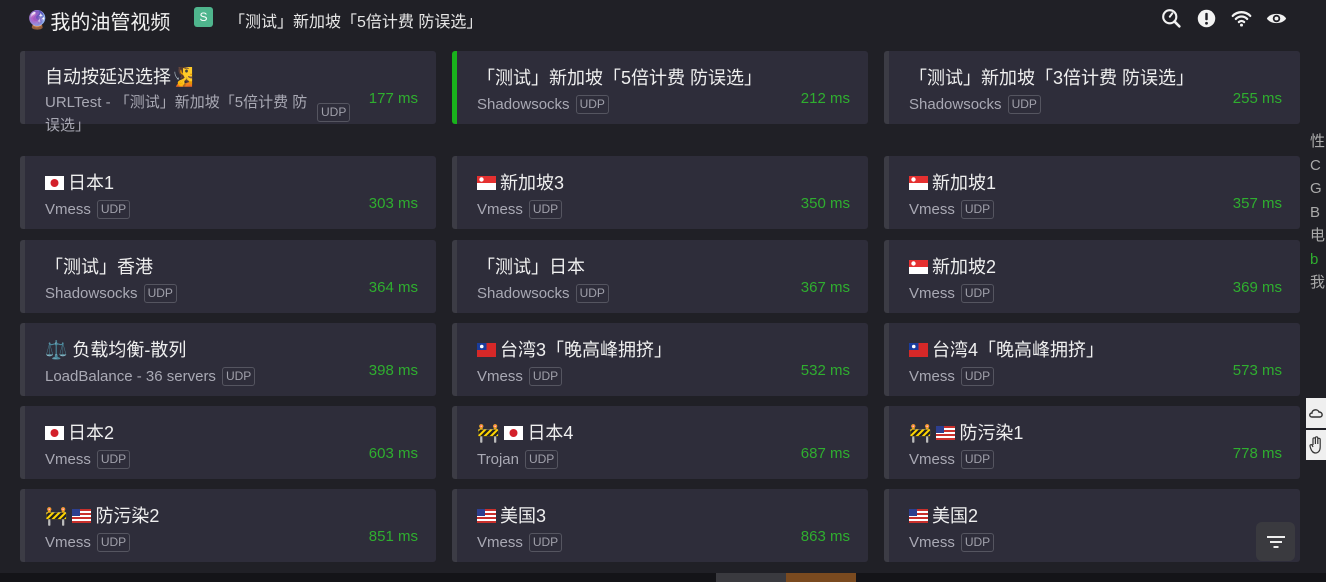  What do you see at coordinates (660, 442) in the screenshot?
I see `proxy-card: 🚧 日本4 Trojan UDP 687 ms` at bounding box center [660, 442].